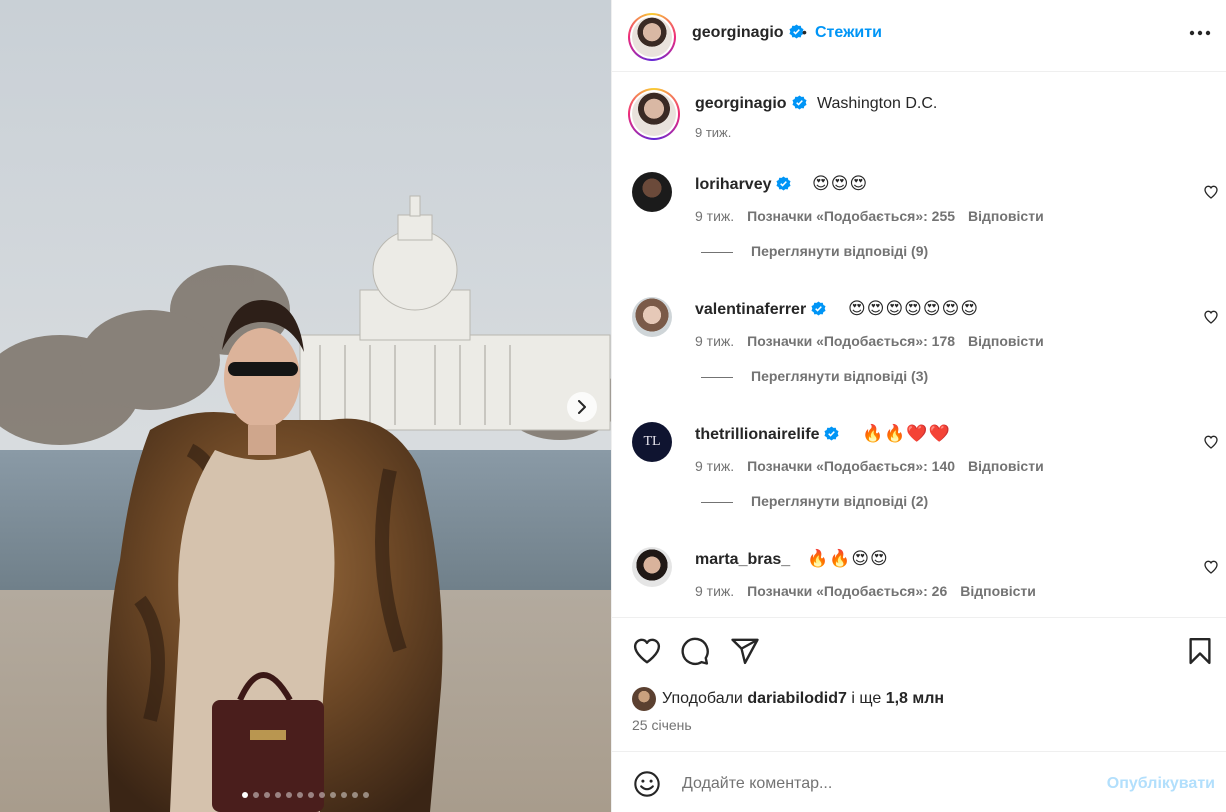 The image size is (1226, 812). What do you see at coordinates (914, 308) in the screenshot?
I see `comment-text: 😍😍😍😍😍😍😍` at bounding box center [914, 308].